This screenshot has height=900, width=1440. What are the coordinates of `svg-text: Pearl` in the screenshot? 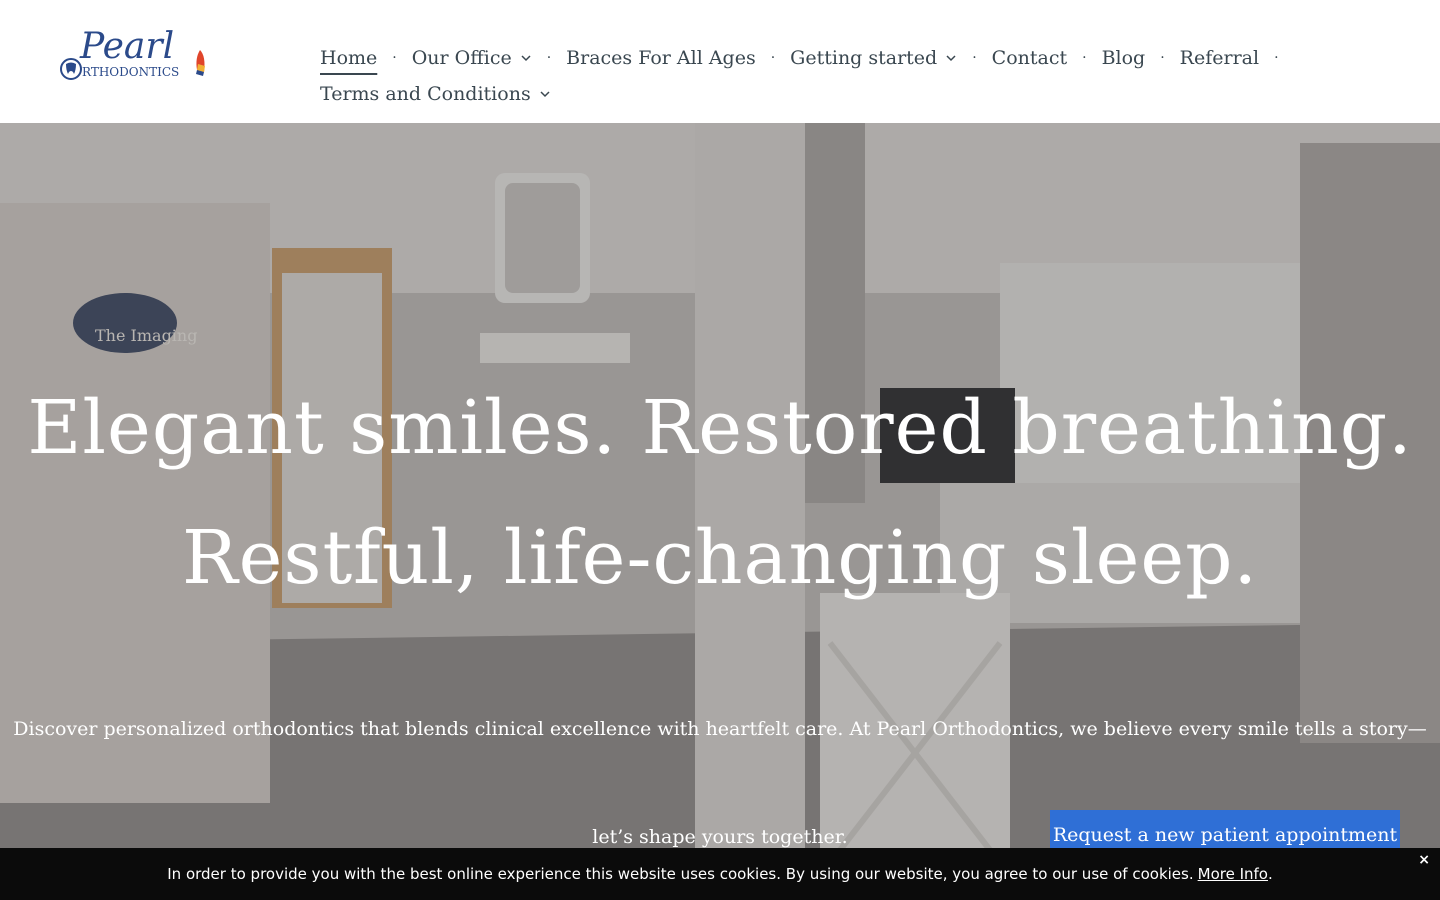 It's located at (126, 46).